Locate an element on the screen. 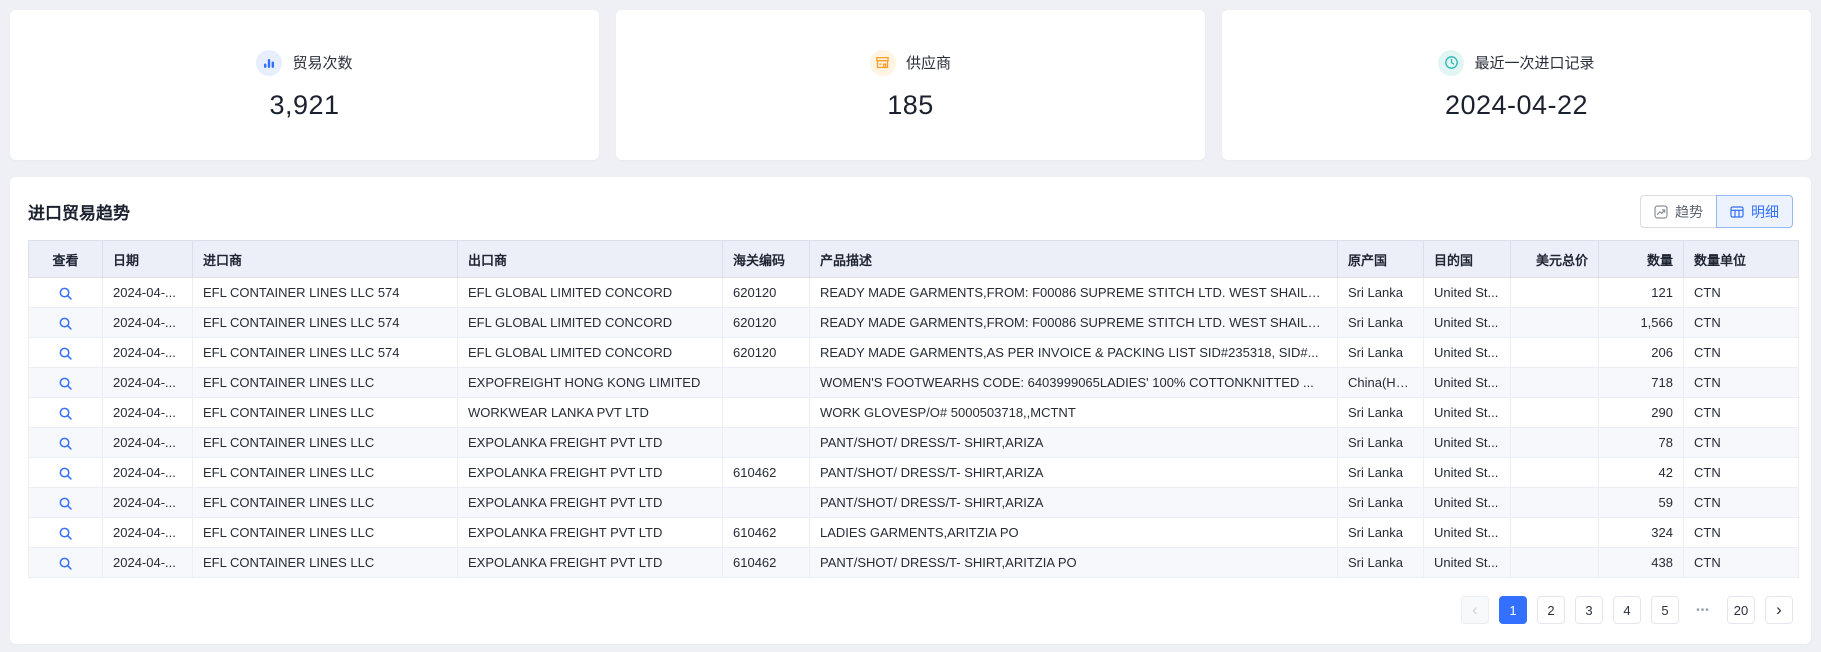 Image resolution: width=1821 pixels, height=652 pixels. trend-tab-label: 趋势 is located at coordinates (1689, 211).